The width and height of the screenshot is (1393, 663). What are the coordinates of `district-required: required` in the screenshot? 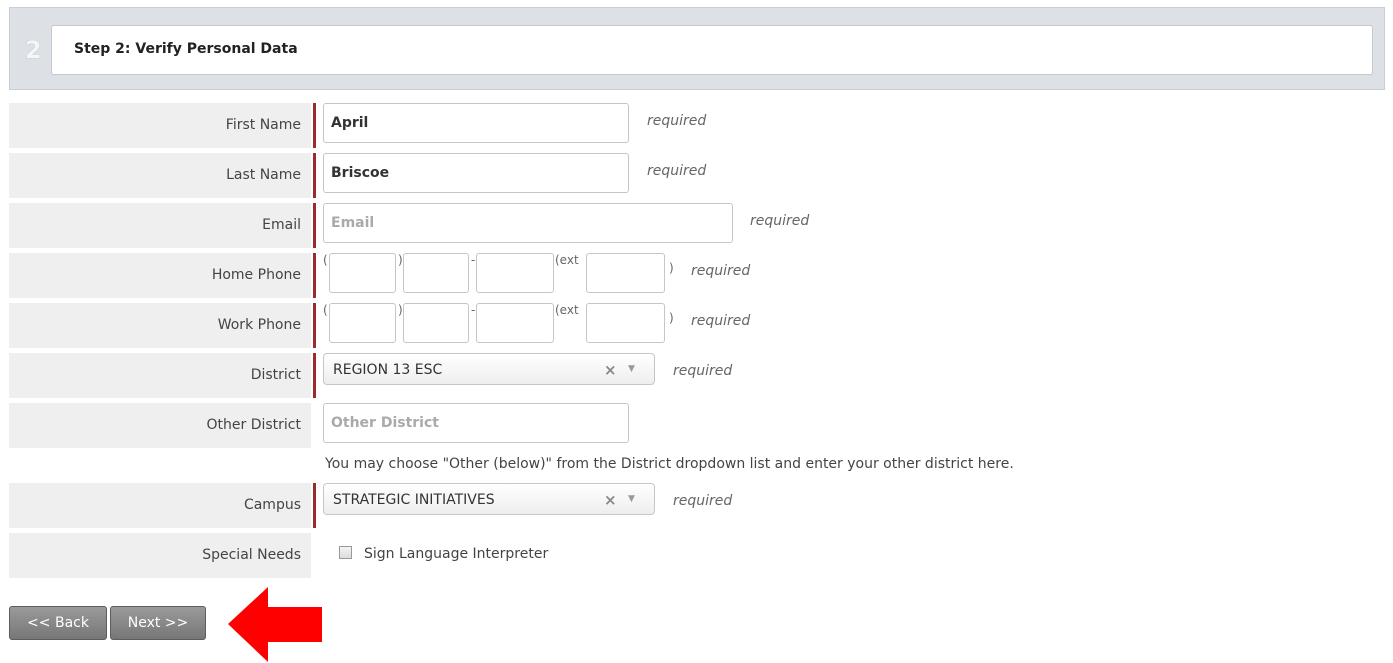 It's located at (703, 371).